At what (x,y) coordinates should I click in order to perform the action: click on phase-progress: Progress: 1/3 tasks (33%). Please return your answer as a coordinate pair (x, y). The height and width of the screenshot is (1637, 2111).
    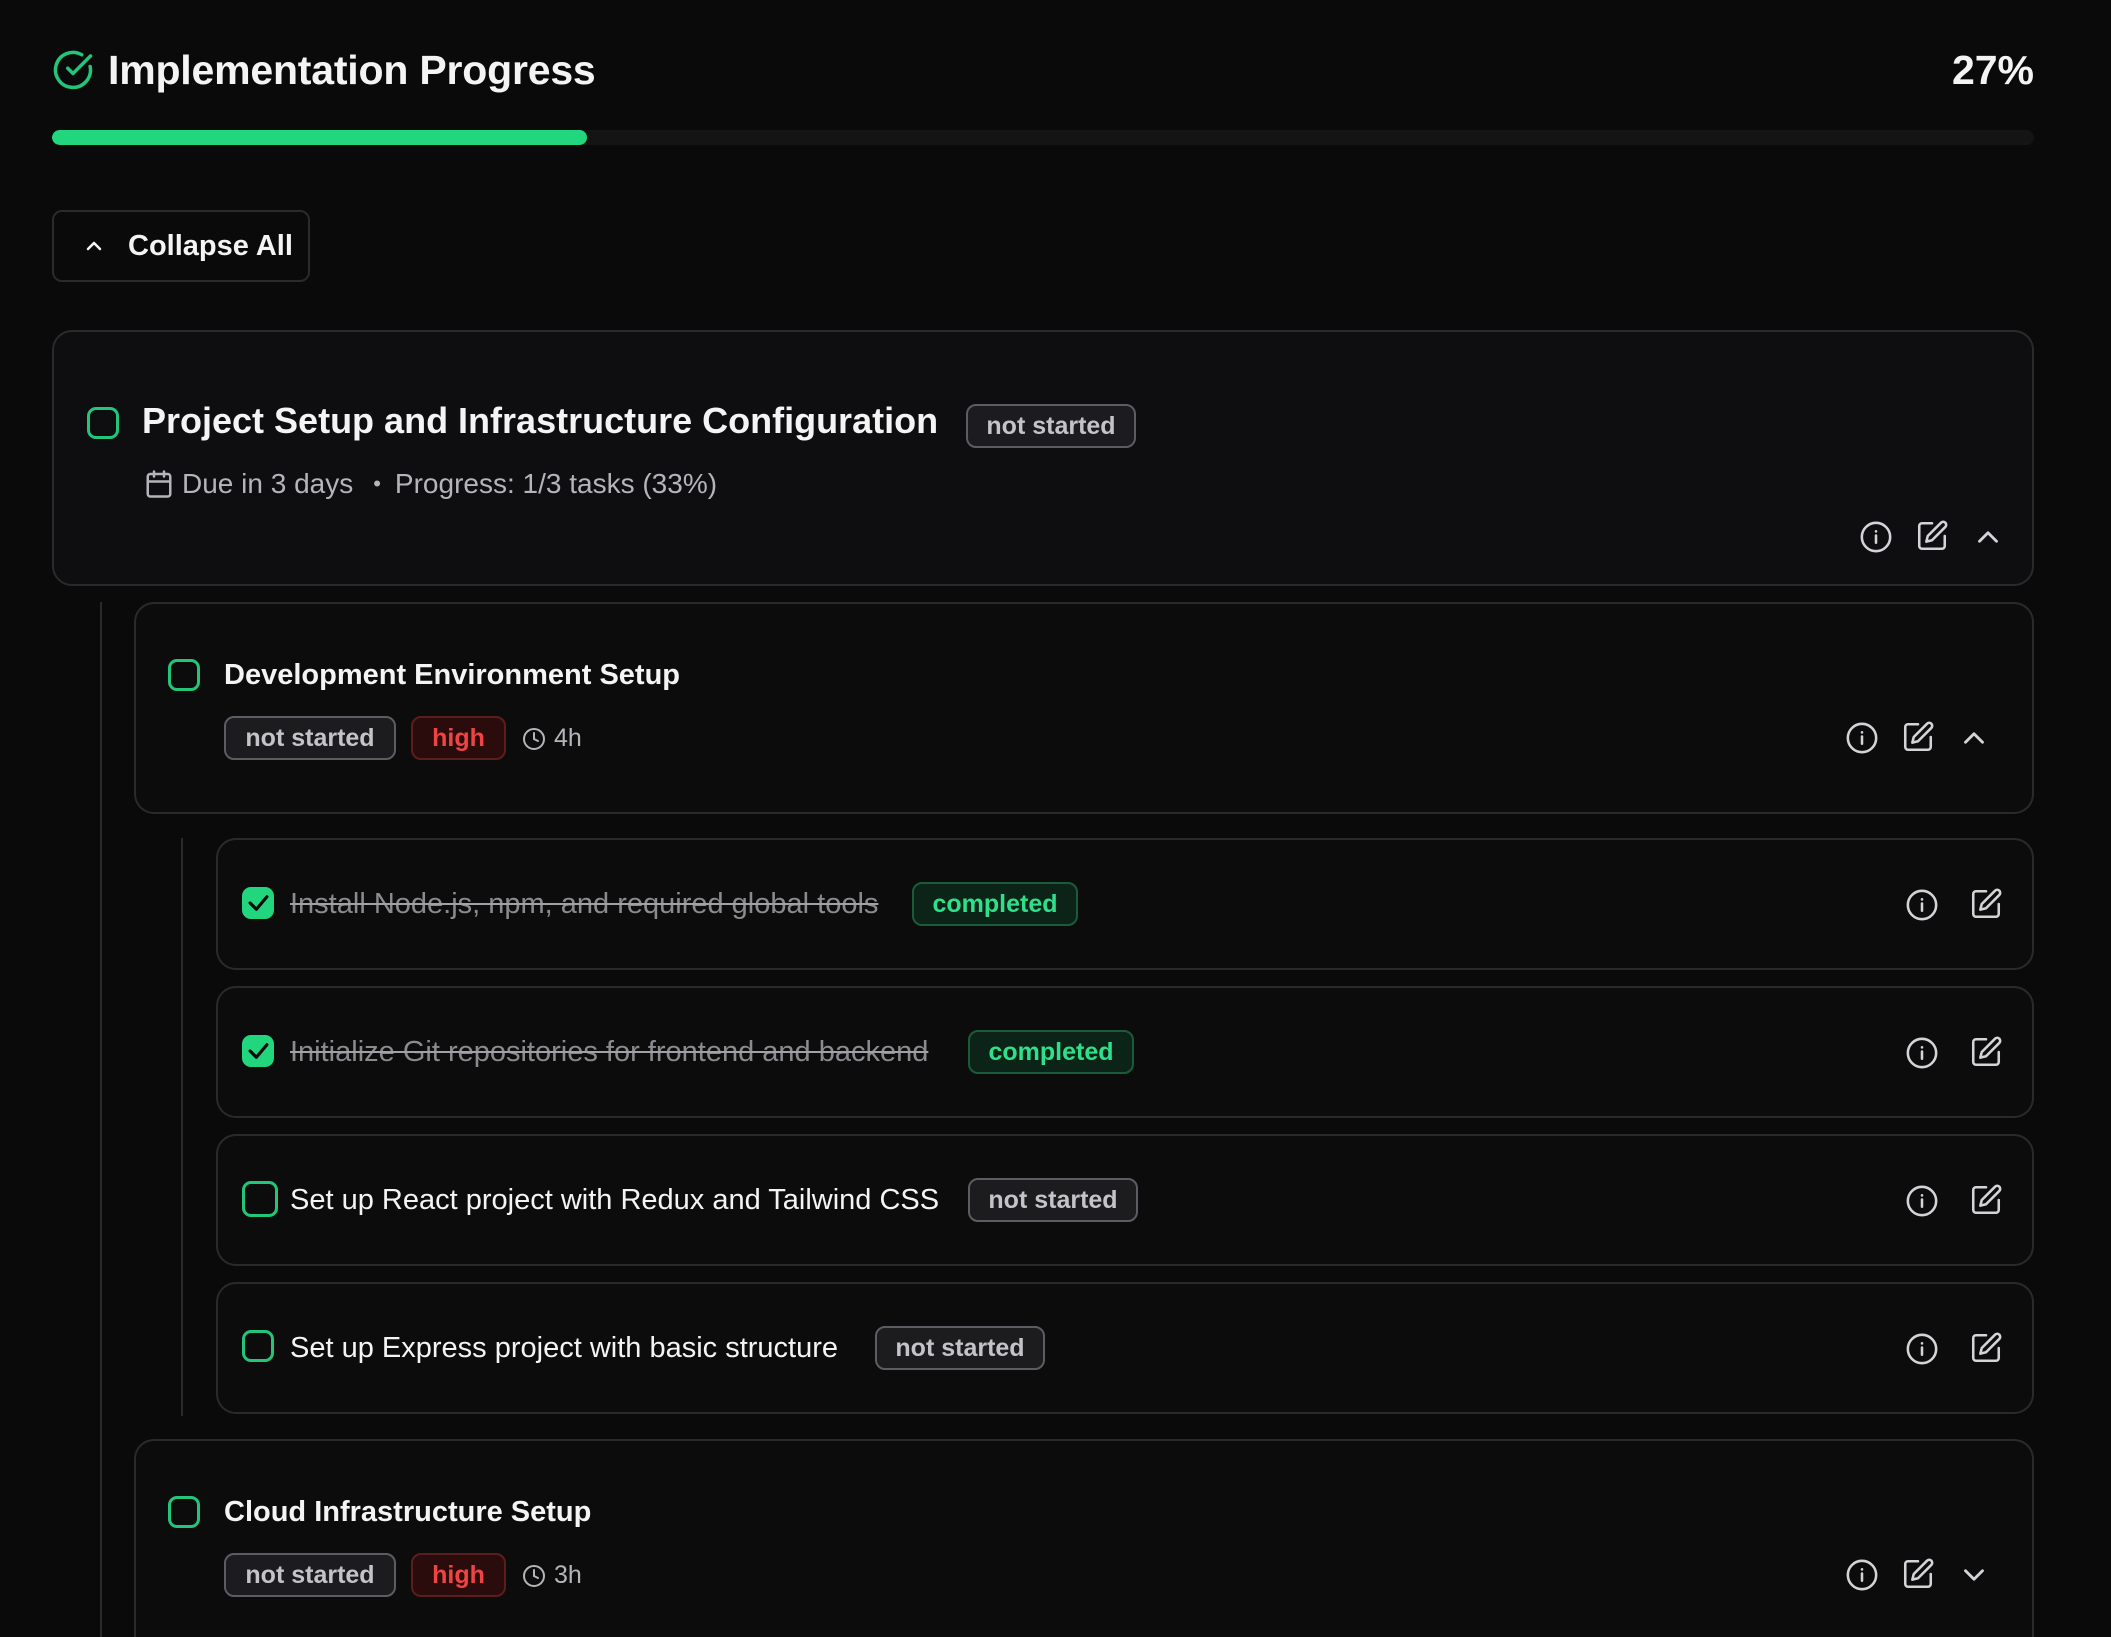
    Looking at the image, I should click on (556, 483).